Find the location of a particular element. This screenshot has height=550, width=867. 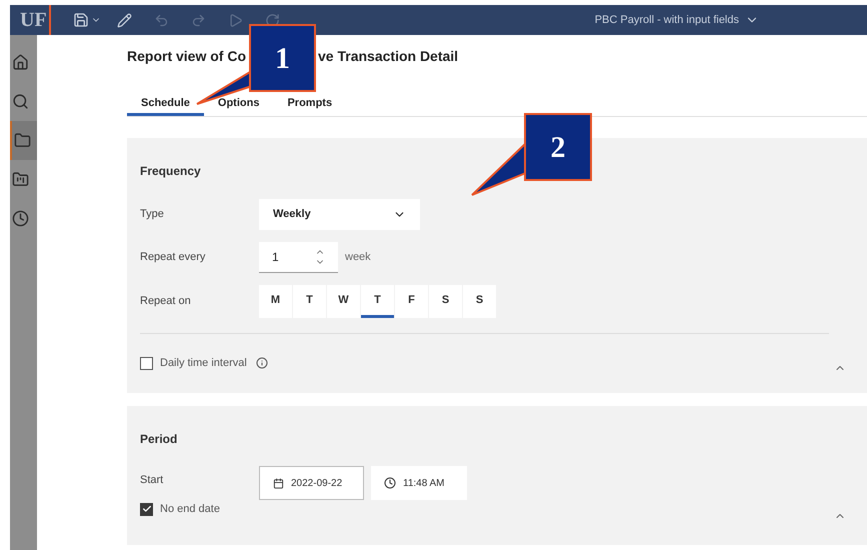

recent-icon is located at coordinates (20, 218).